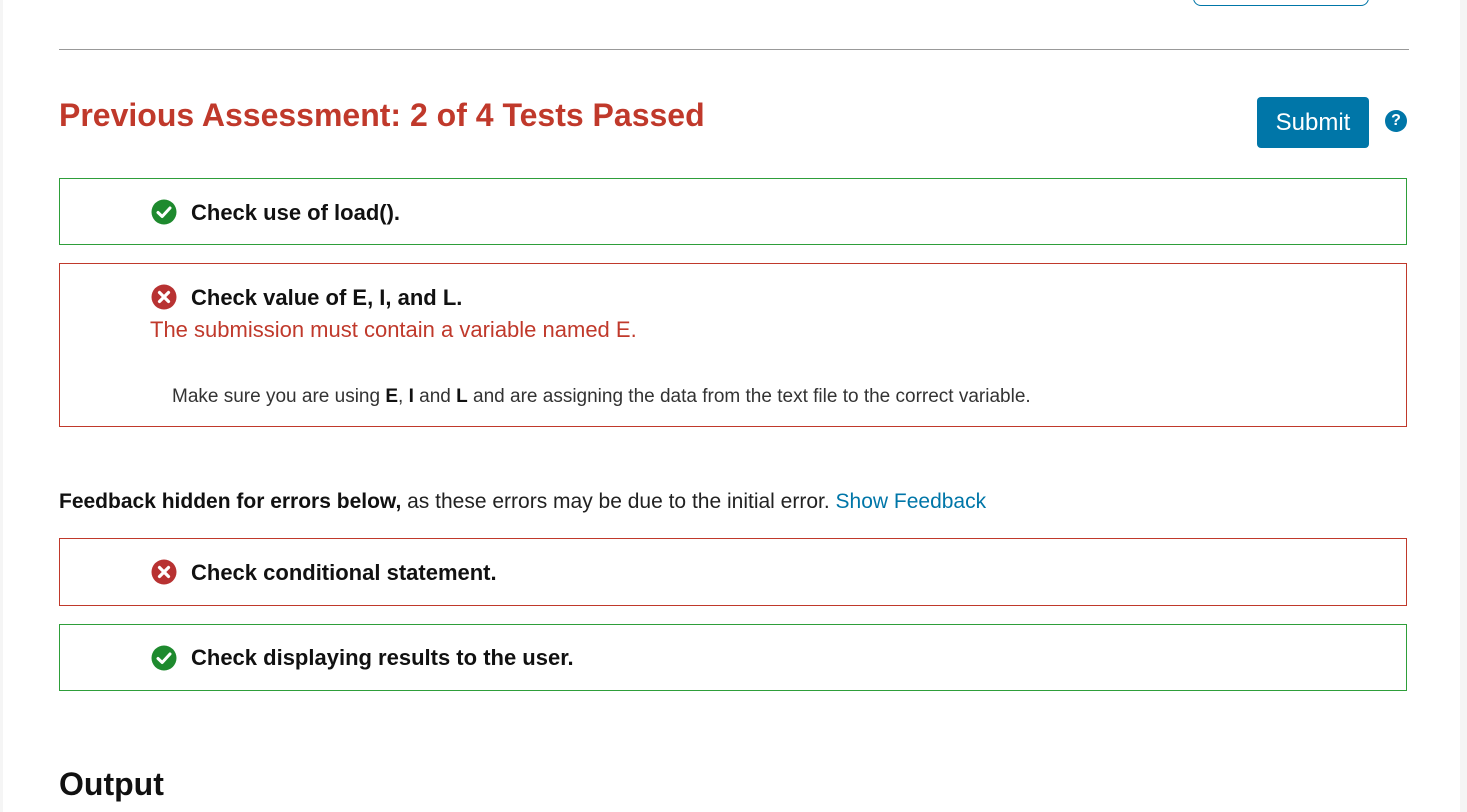  I want to click on output-heading: Output, so click(111, 784).